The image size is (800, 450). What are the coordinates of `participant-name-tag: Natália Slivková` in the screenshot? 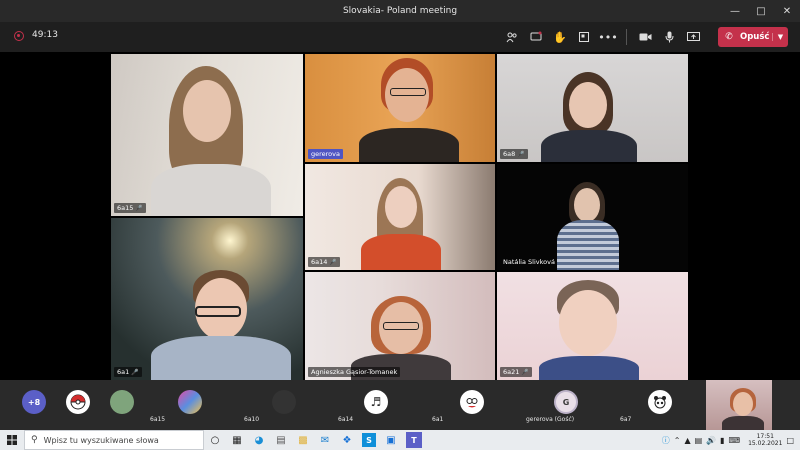 It's located at (529, 262).